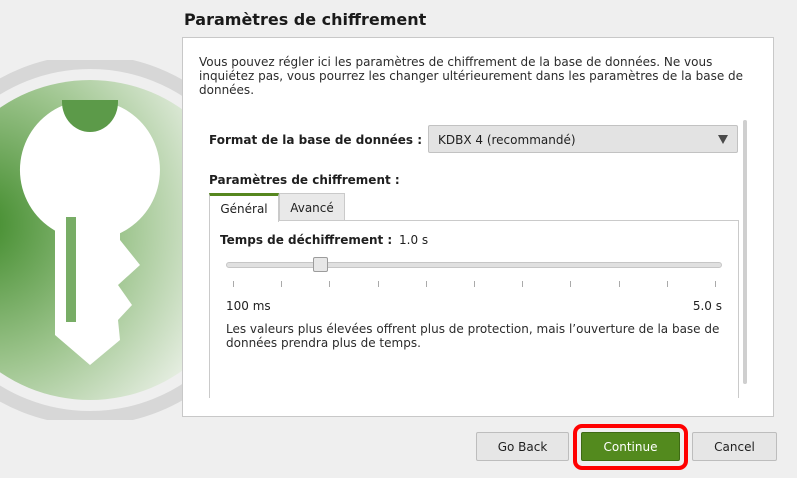 The image size is (797, 478). I want to click on go-back-label: Go Back, so click(522, 446).